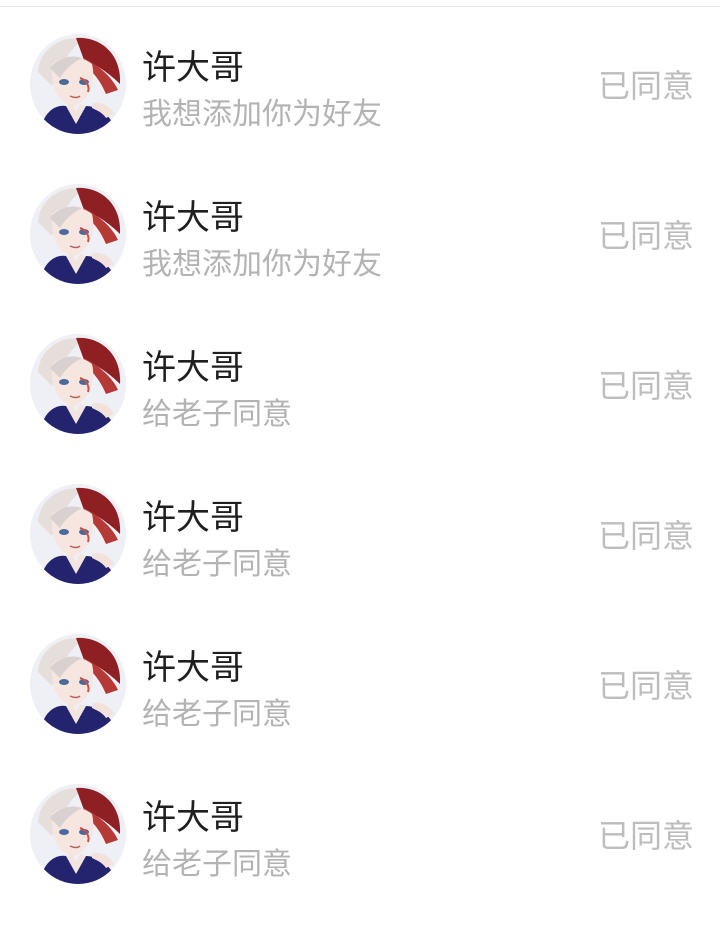 The width and height of the screenshot is (720, 926). What do you see at coordinates (360, 3) in the screenshot?
I see `top-divider` at bounding box center [360, 3].